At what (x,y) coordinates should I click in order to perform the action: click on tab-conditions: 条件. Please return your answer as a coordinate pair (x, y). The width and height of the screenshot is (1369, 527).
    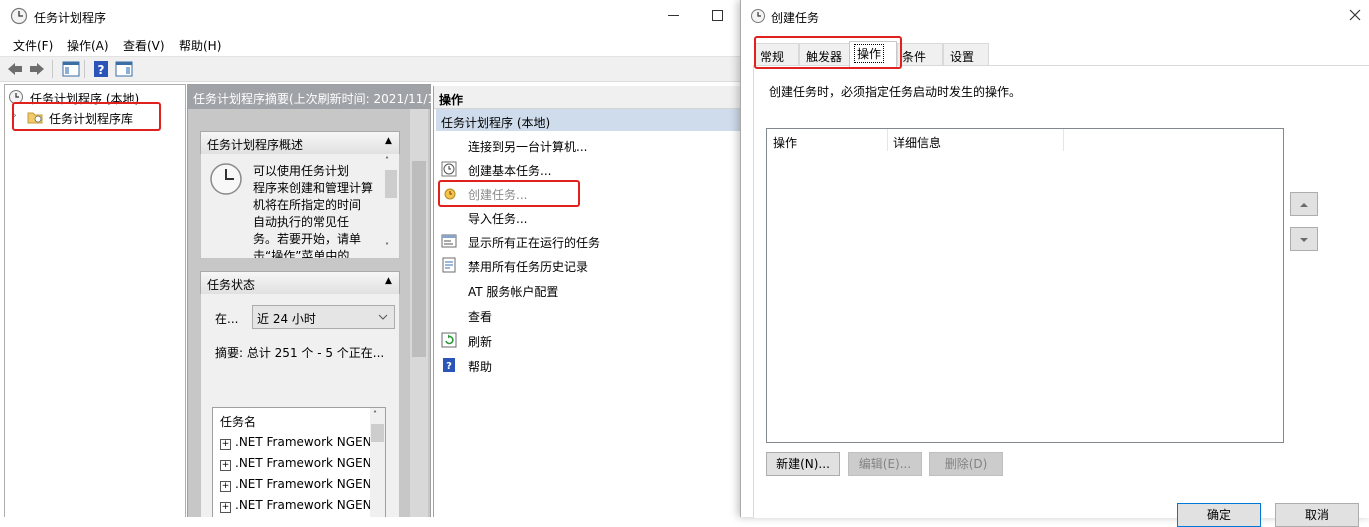
    Looking at the image, I should click on (920, 54).